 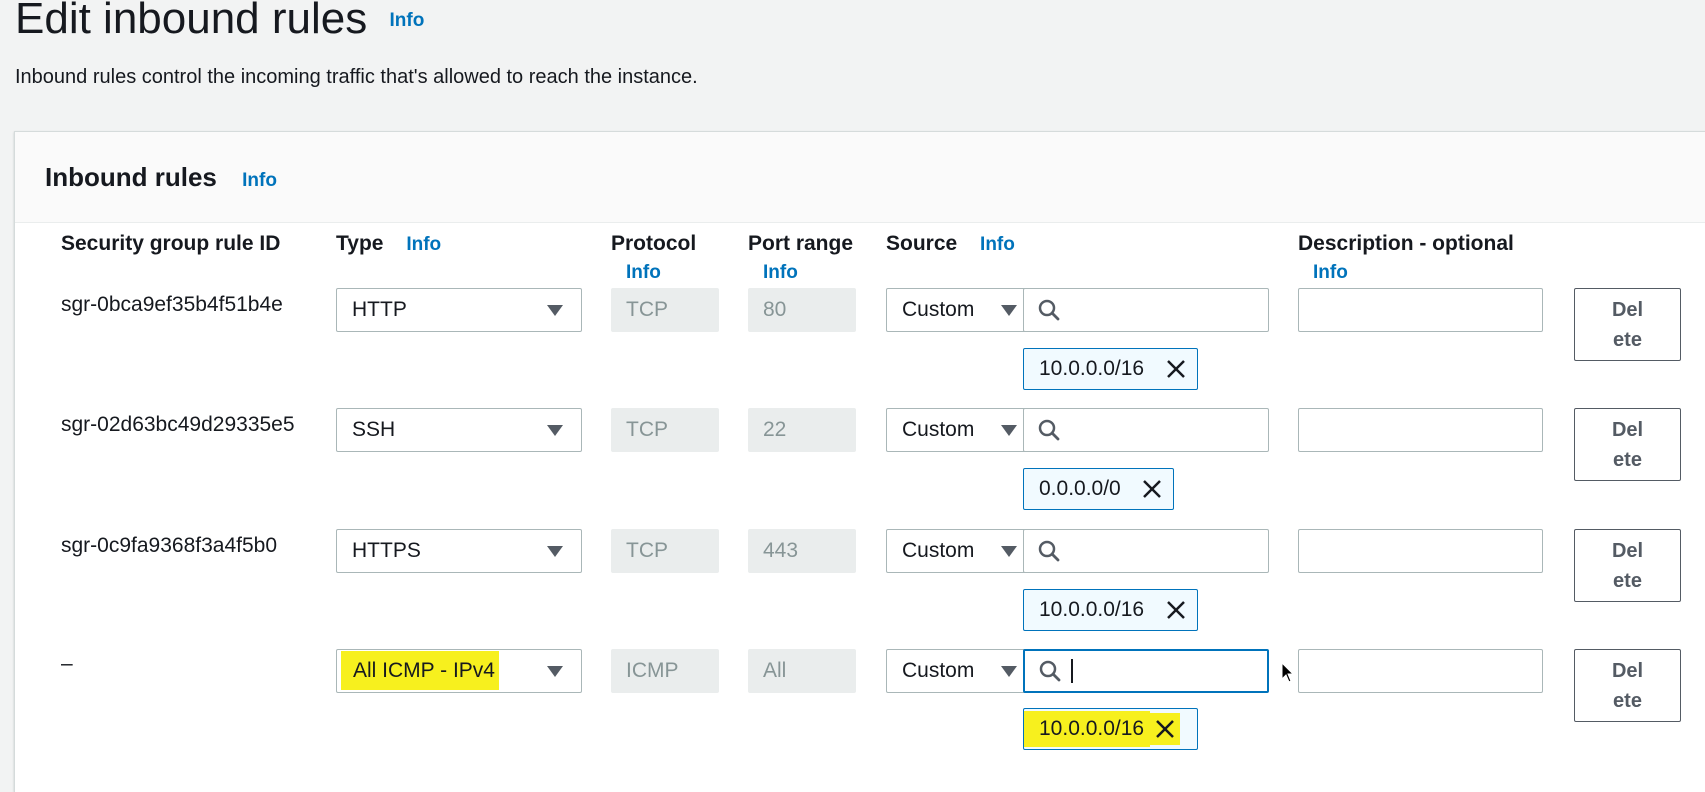 I want to click on column-header-protocol-label: Protocol, so click(x=654, y=243).